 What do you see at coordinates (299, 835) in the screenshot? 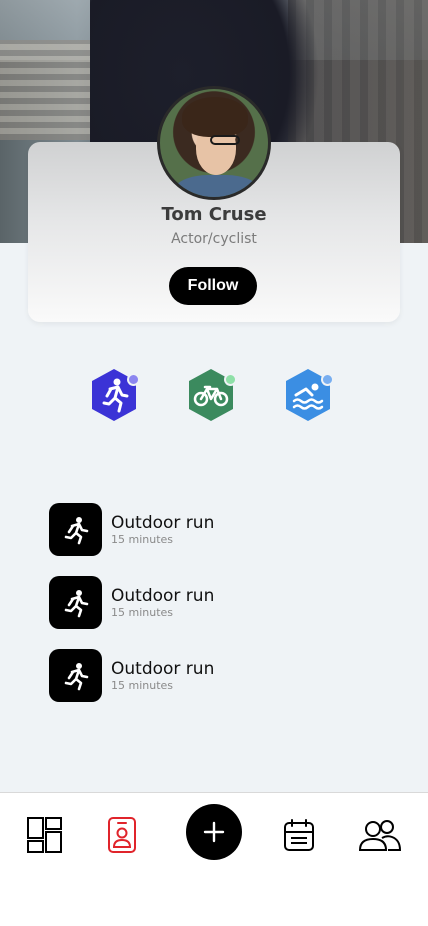
I see `calendar-icon` at bounding box center [299, 835].